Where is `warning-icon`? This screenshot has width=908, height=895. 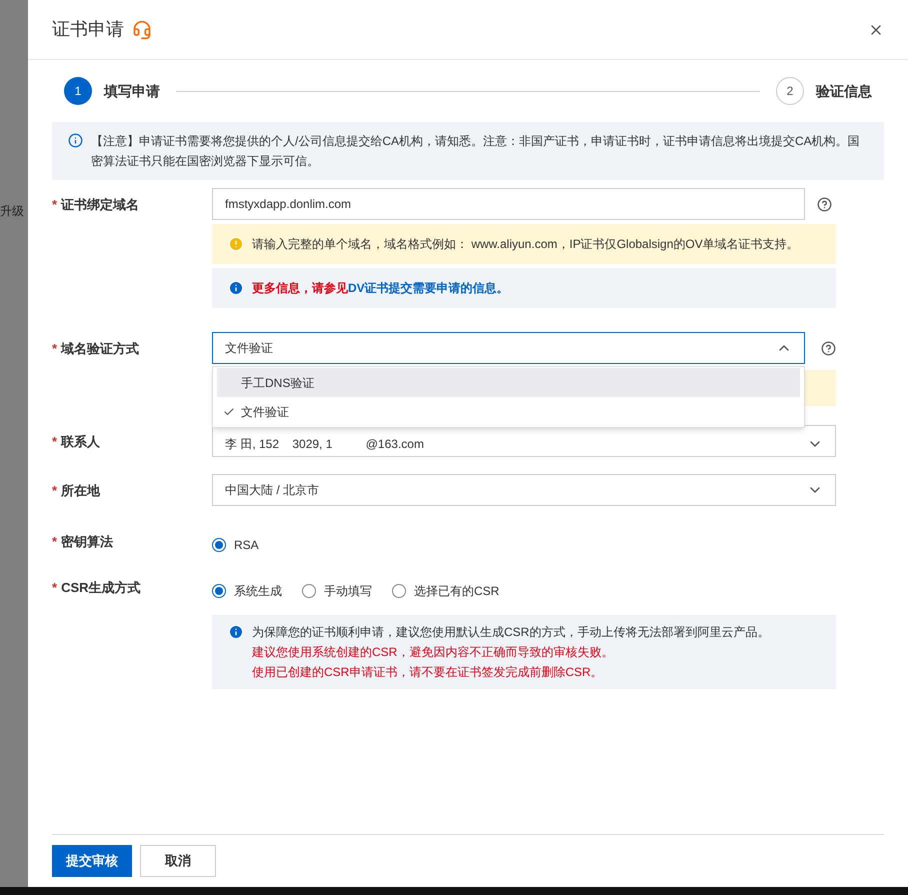 warning-icon is located at coordinates (236, 244).